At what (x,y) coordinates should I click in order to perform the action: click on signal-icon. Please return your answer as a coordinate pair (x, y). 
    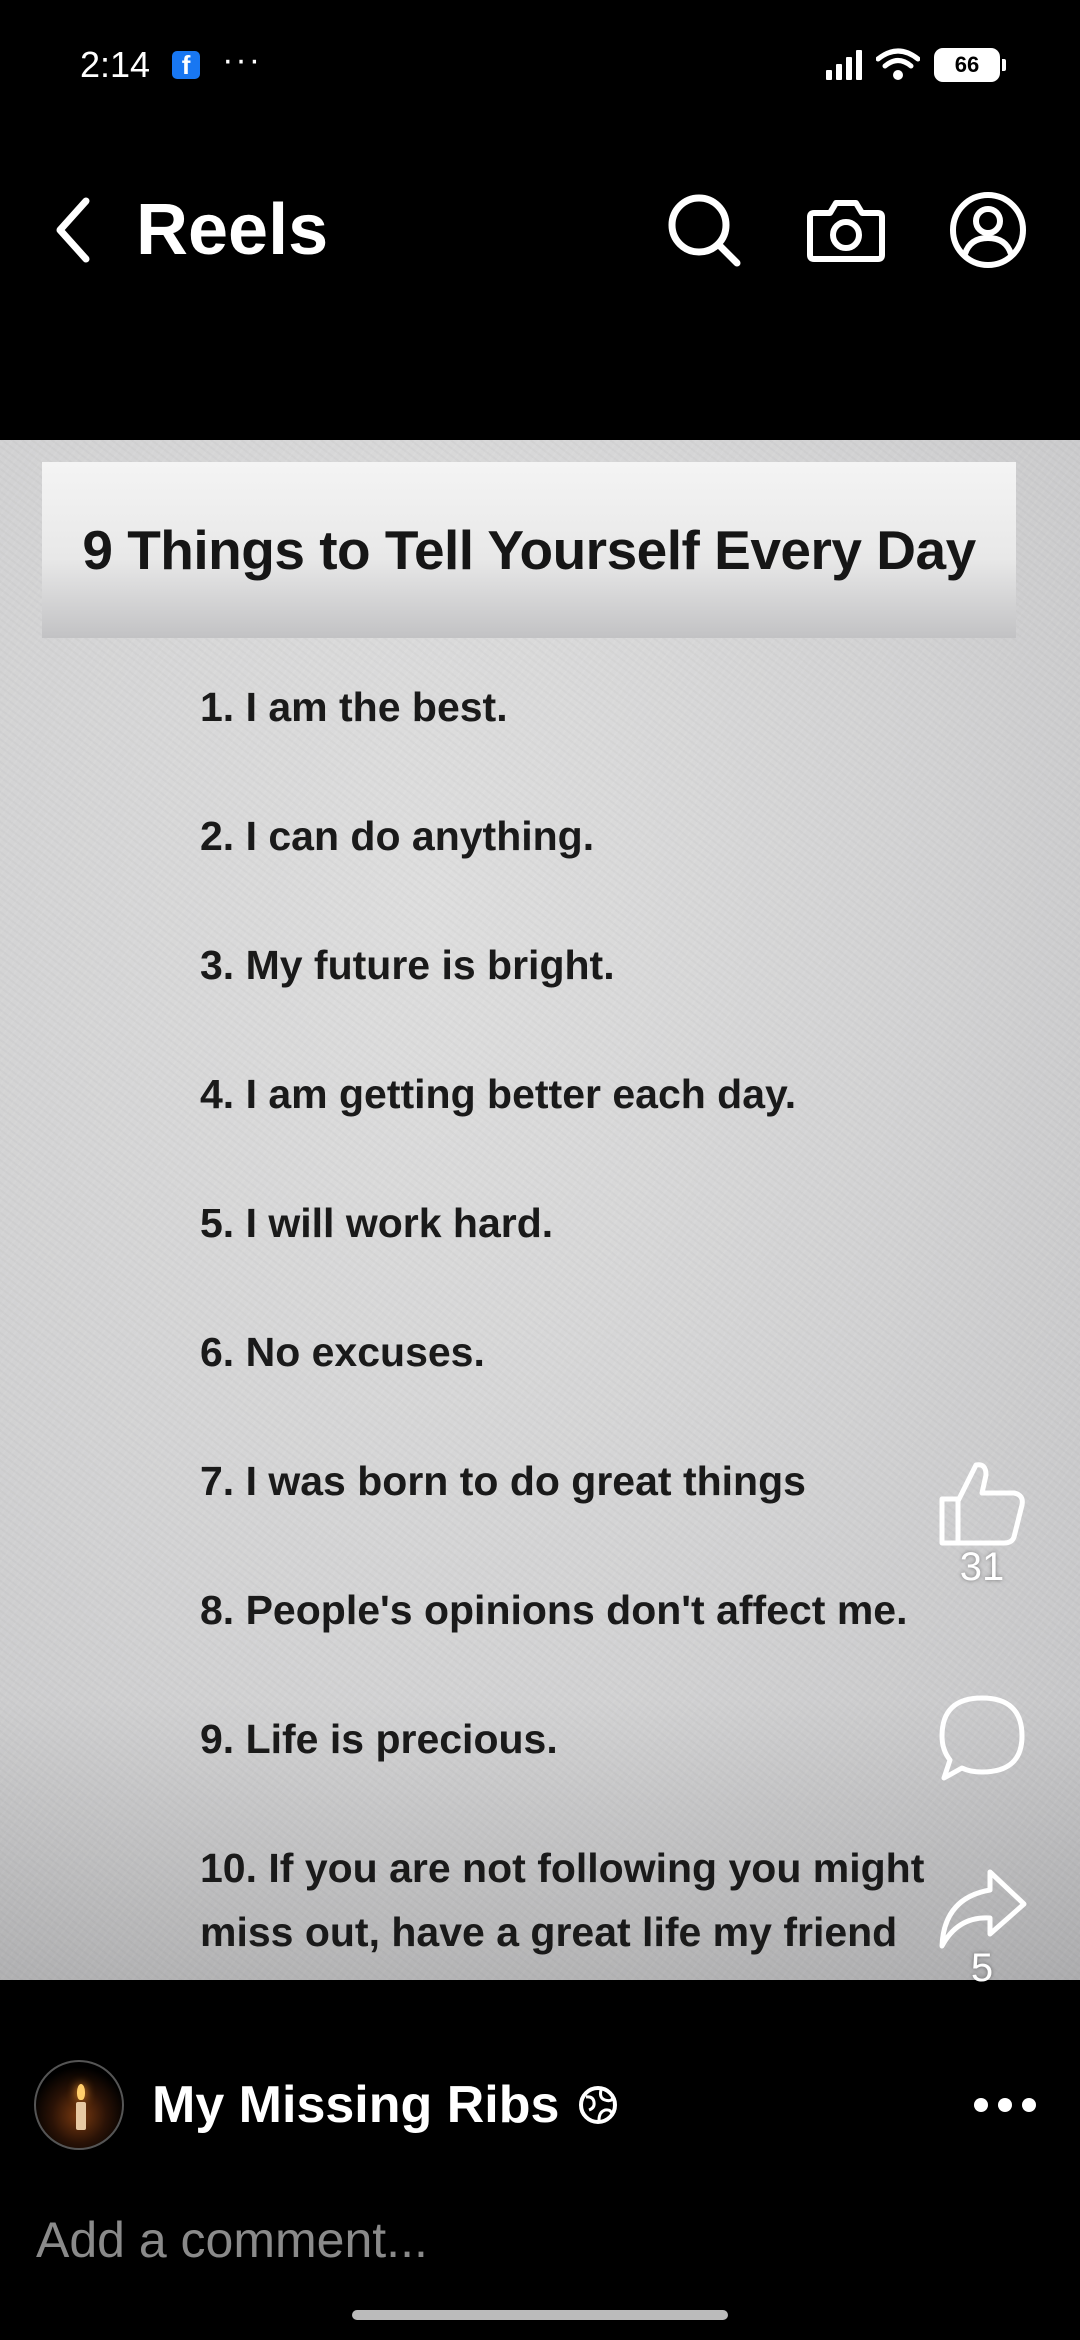
    Looking at the image, I should click on (844, 65).